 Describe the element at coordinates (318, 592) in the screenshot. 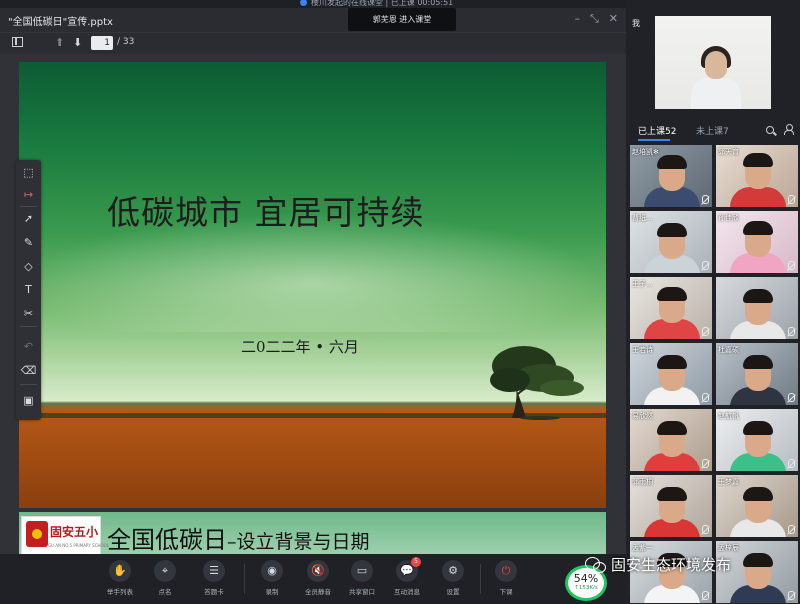

I see `mute-all-label: 全员静音` at that location.